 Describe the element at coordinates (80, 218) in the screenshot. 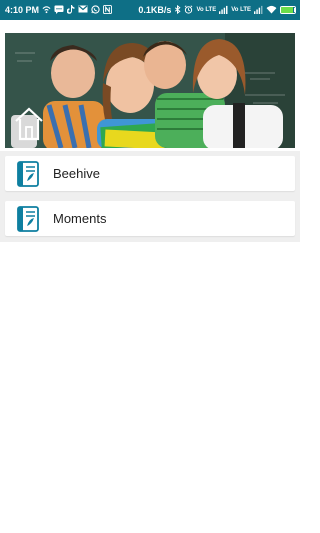

I see `list-item-label: Moments` at that location.